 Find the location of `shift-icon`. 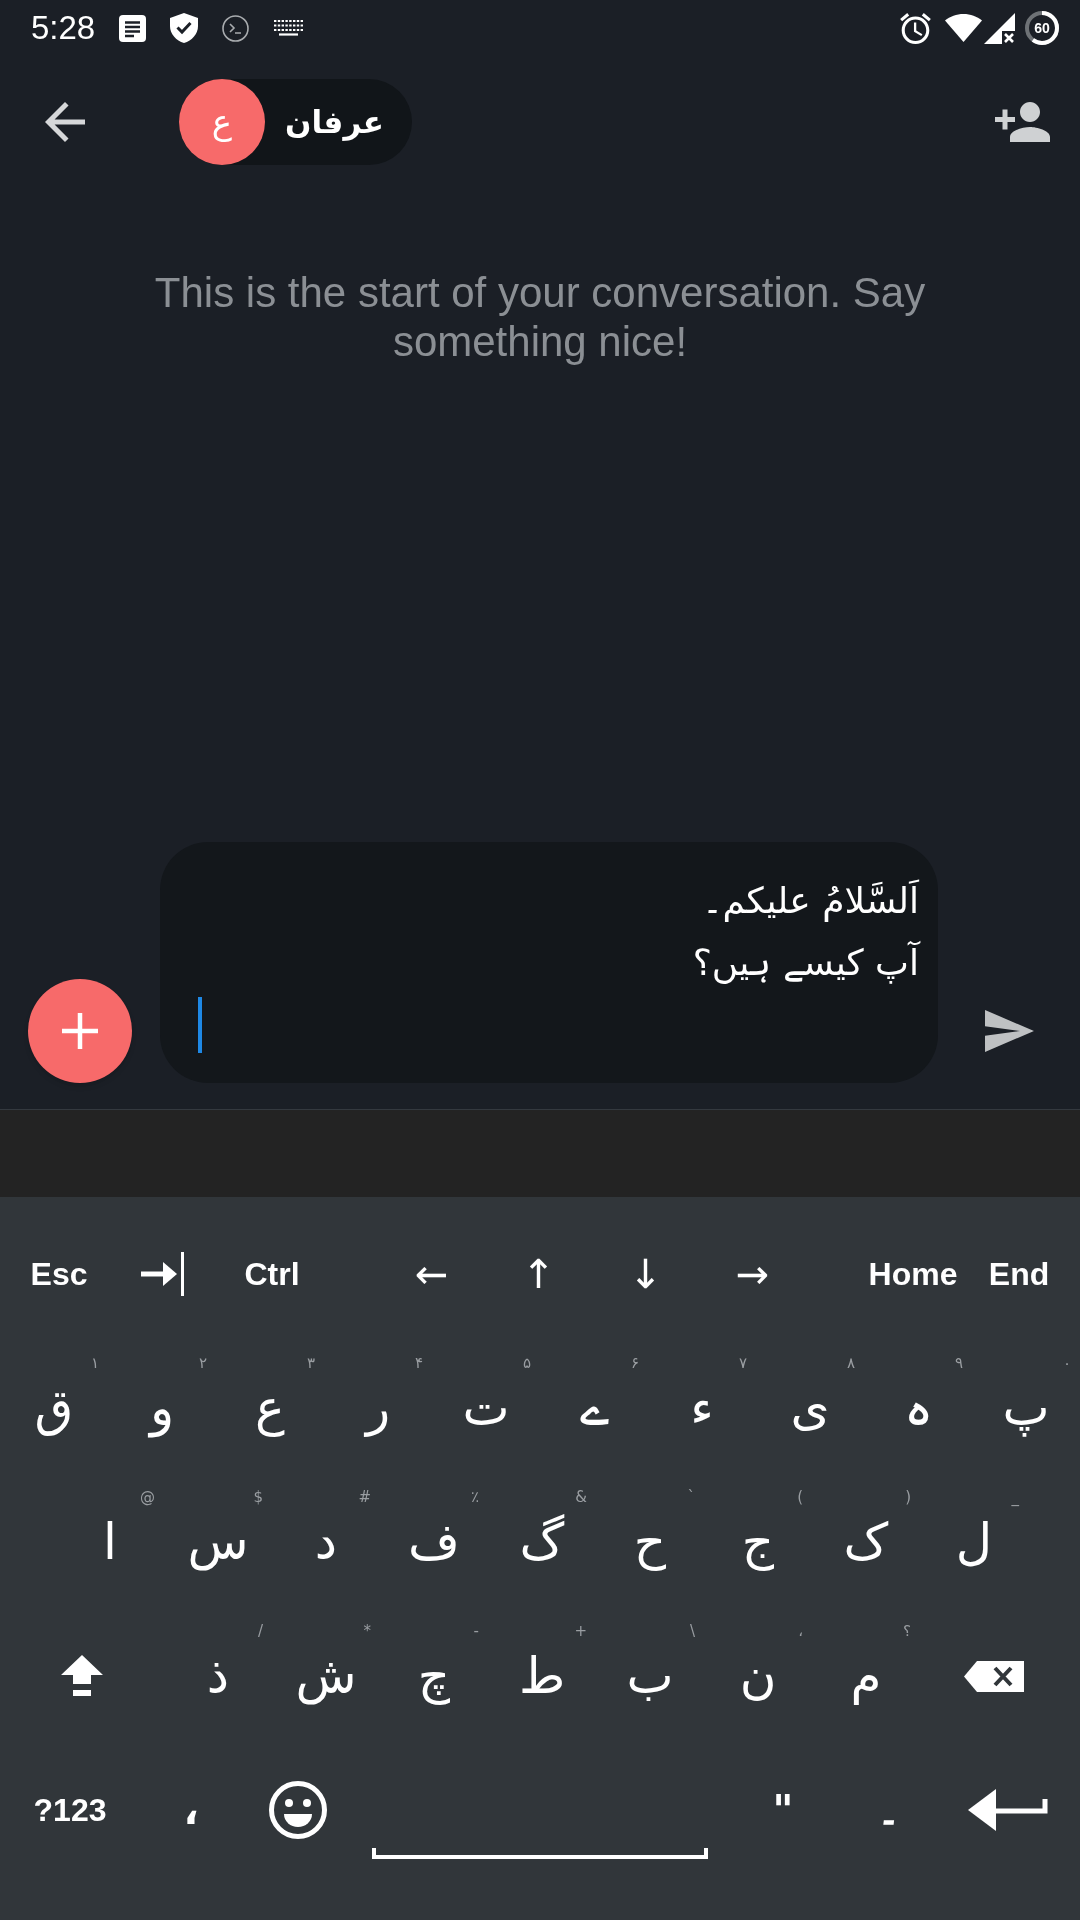

shift-icon is located at coordinates (82, 1676).